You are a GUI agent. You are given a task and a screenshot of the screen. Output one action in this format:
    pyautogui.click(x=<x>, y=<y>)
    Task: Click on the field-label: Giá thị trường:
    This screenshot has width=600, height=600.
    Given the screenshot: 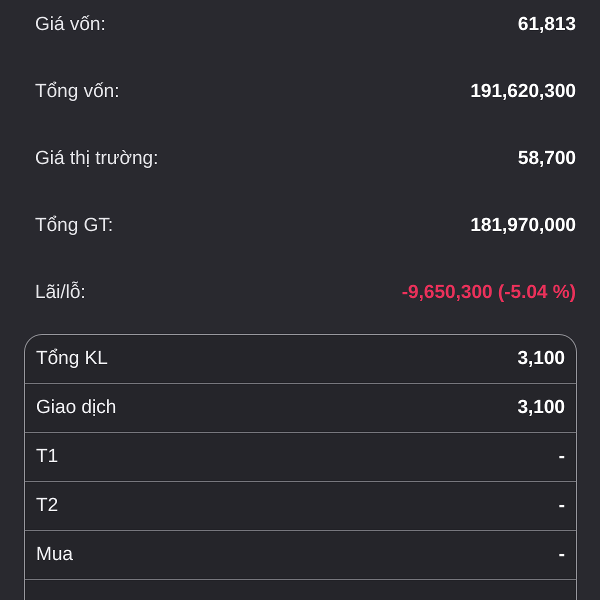 What is the action you would take?
    pyautogui.click(x=96, y=159)
    